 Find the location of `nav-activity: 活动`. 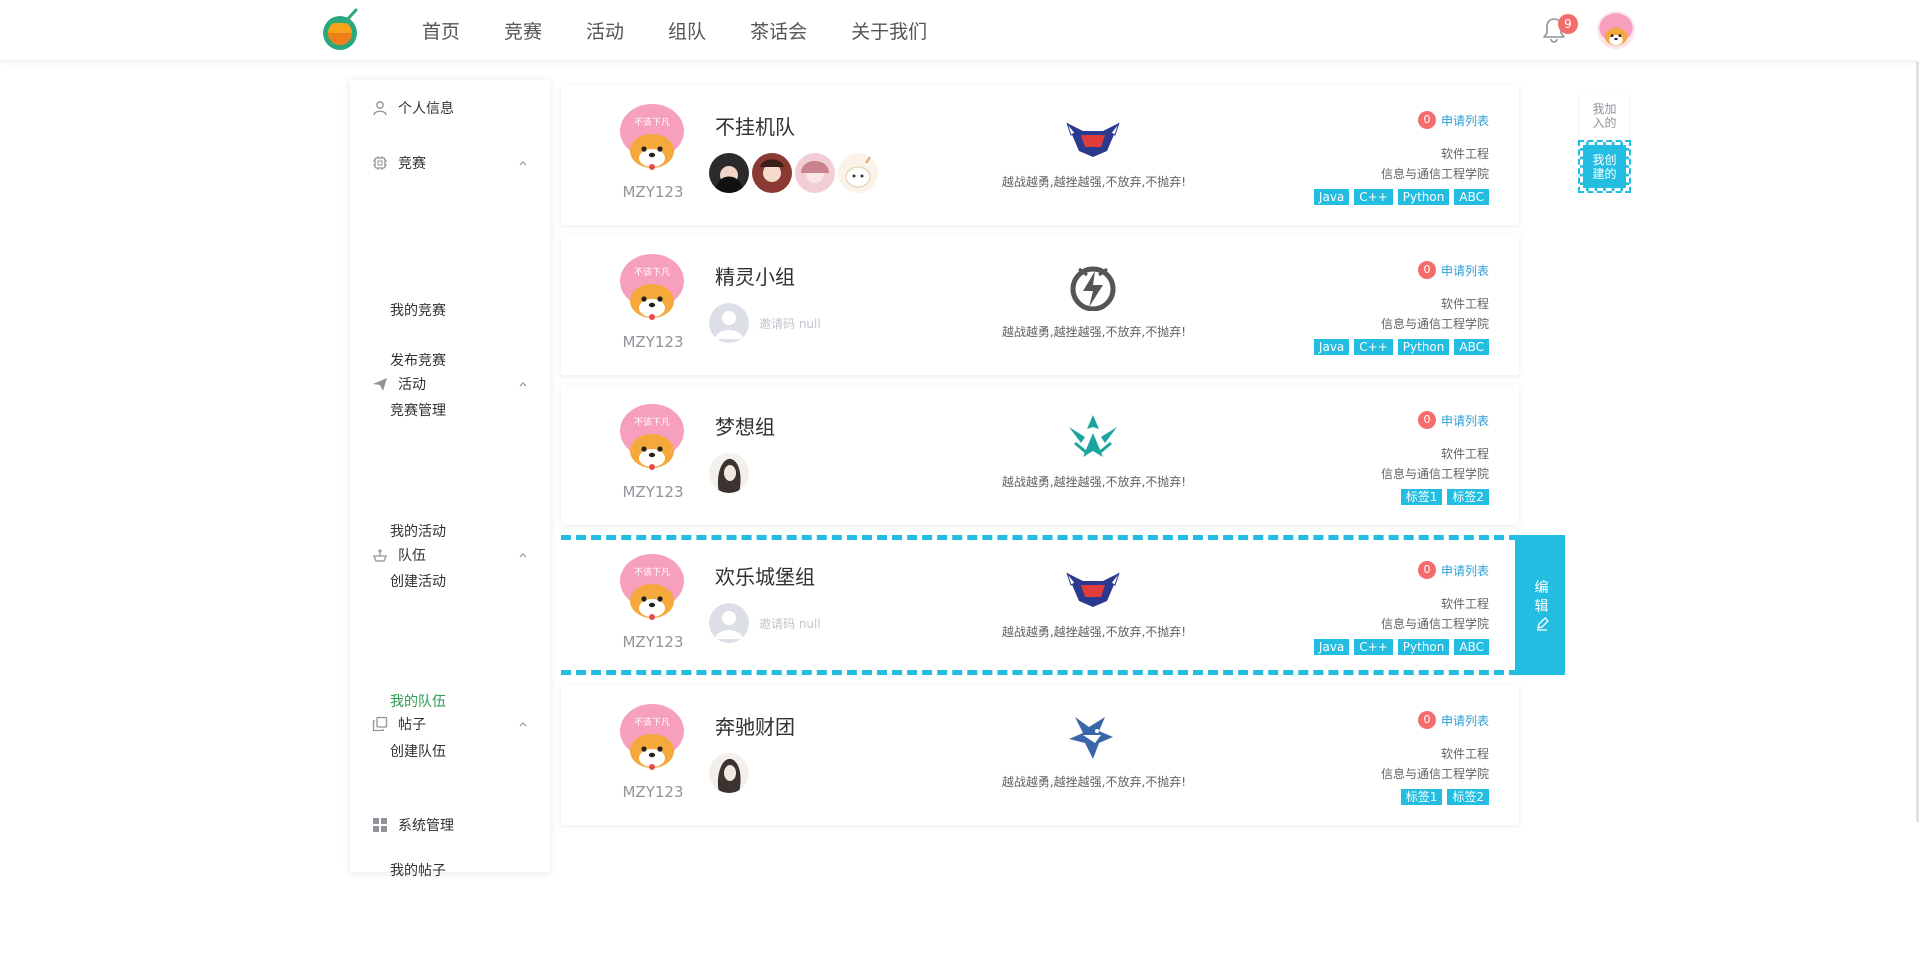

nav-activity: 活动 is located at coordinates (605, 30).